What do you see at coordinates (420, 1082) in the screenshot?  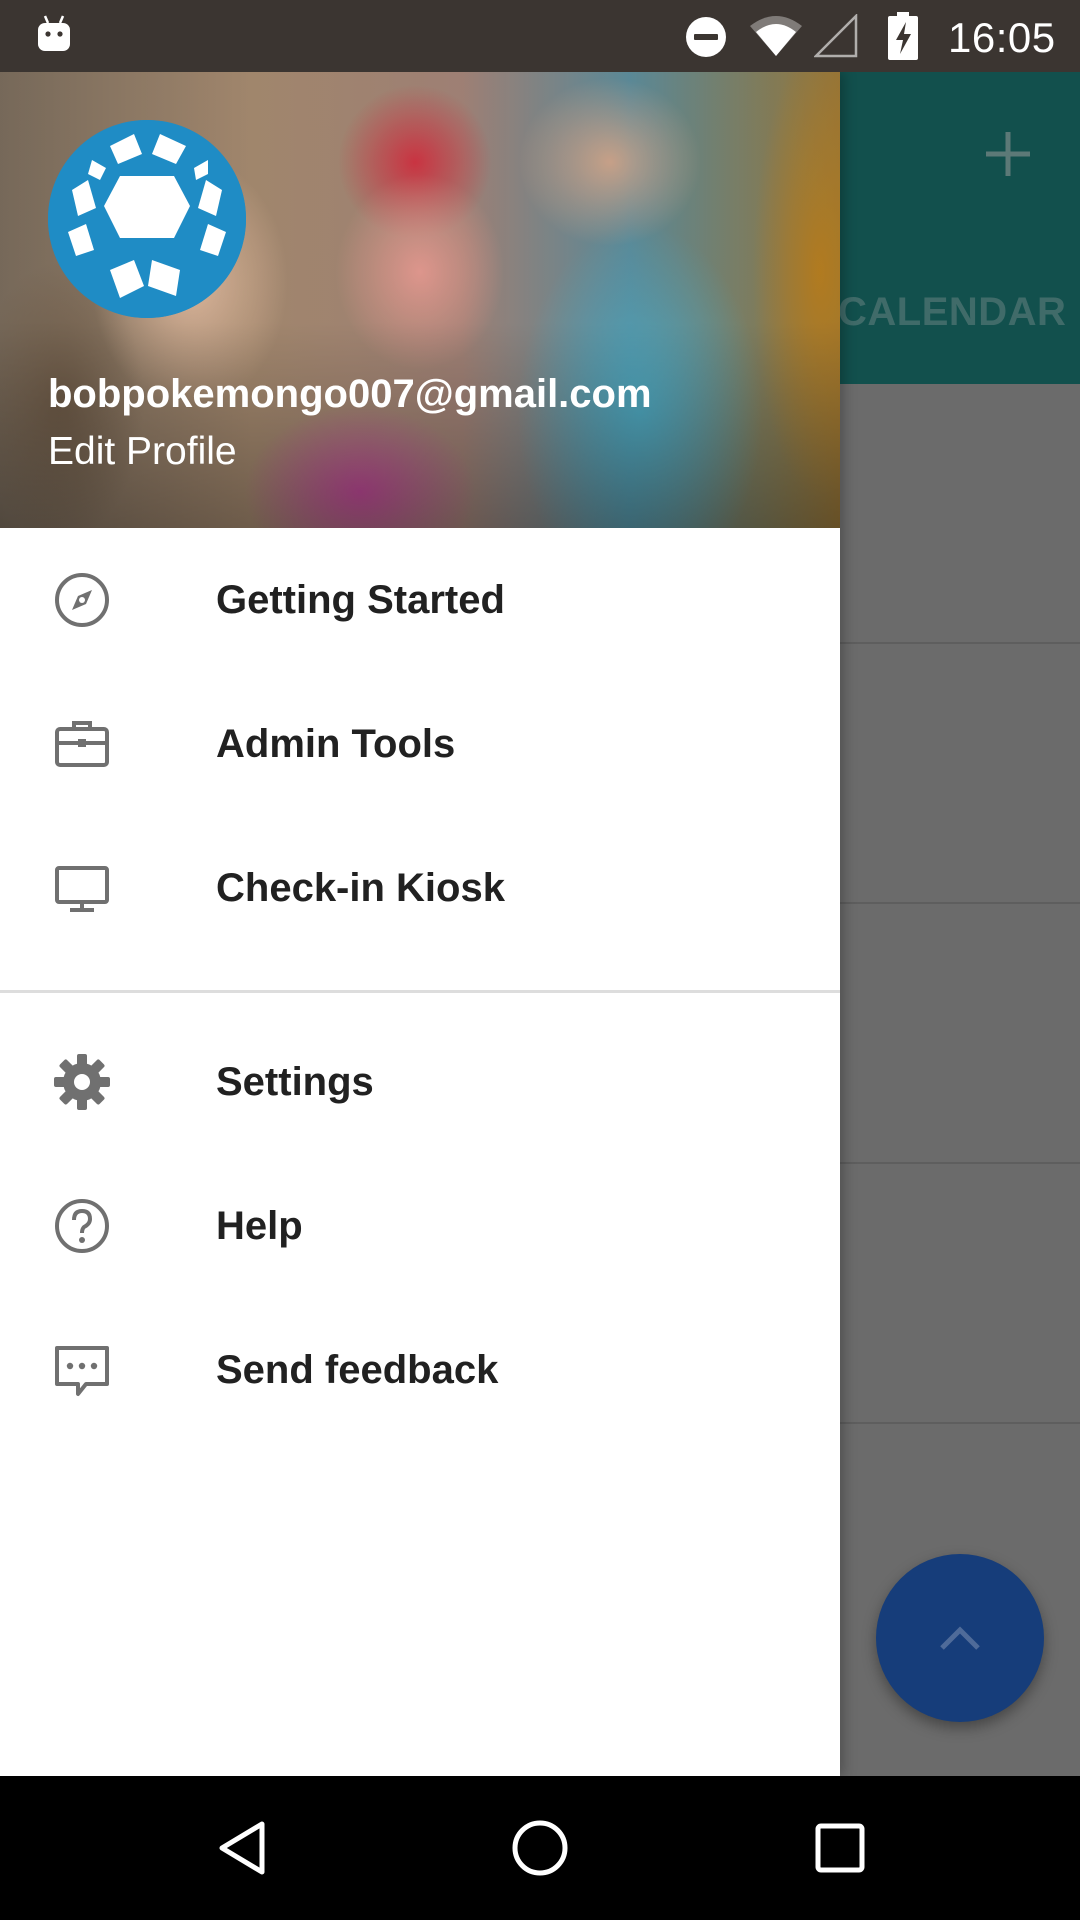 I see `drawer-item-settings: Settings` at bounding box center [420, 1082].